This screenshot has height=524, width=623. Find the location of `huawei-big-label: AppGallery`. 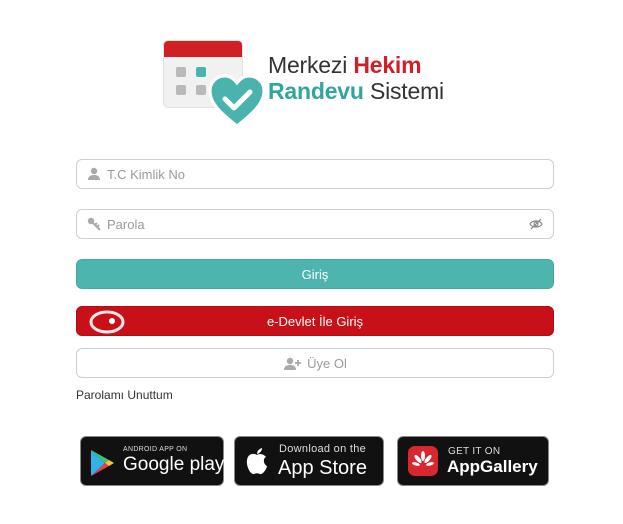

huawei-big-label: AppGallery is located at coordinates (492, 466).